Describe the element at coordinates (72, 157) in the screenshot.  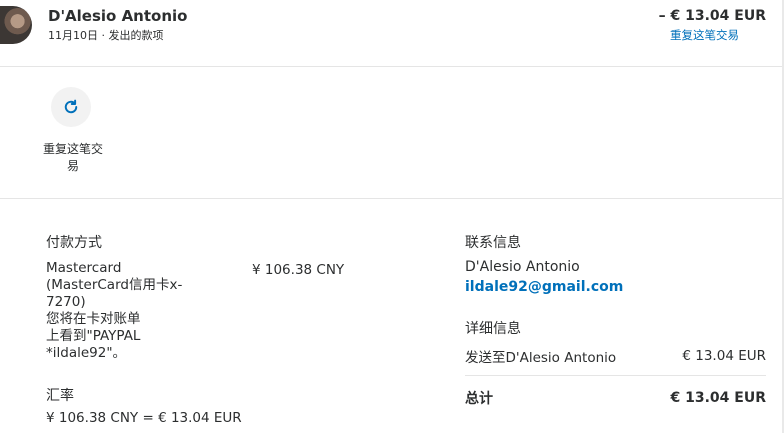
I see `repeat-button-label: 重复这笔交易` at that location.